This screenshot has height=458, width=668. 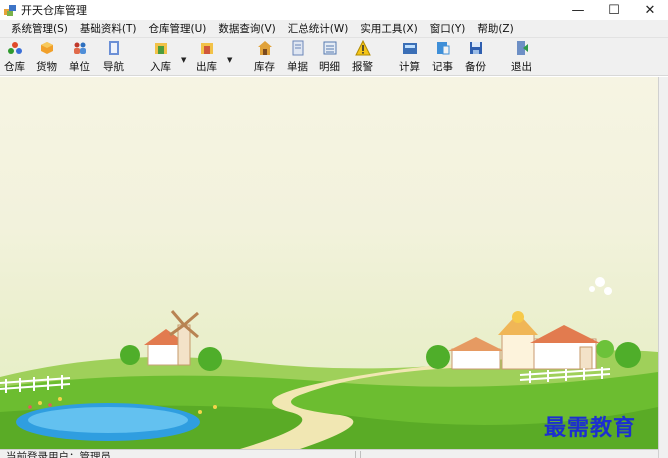 What do you see at coordinates (362, 57) in the screenshot?
I see `toolbar-alarm-button: 报警` at bounding box center [362, 57].